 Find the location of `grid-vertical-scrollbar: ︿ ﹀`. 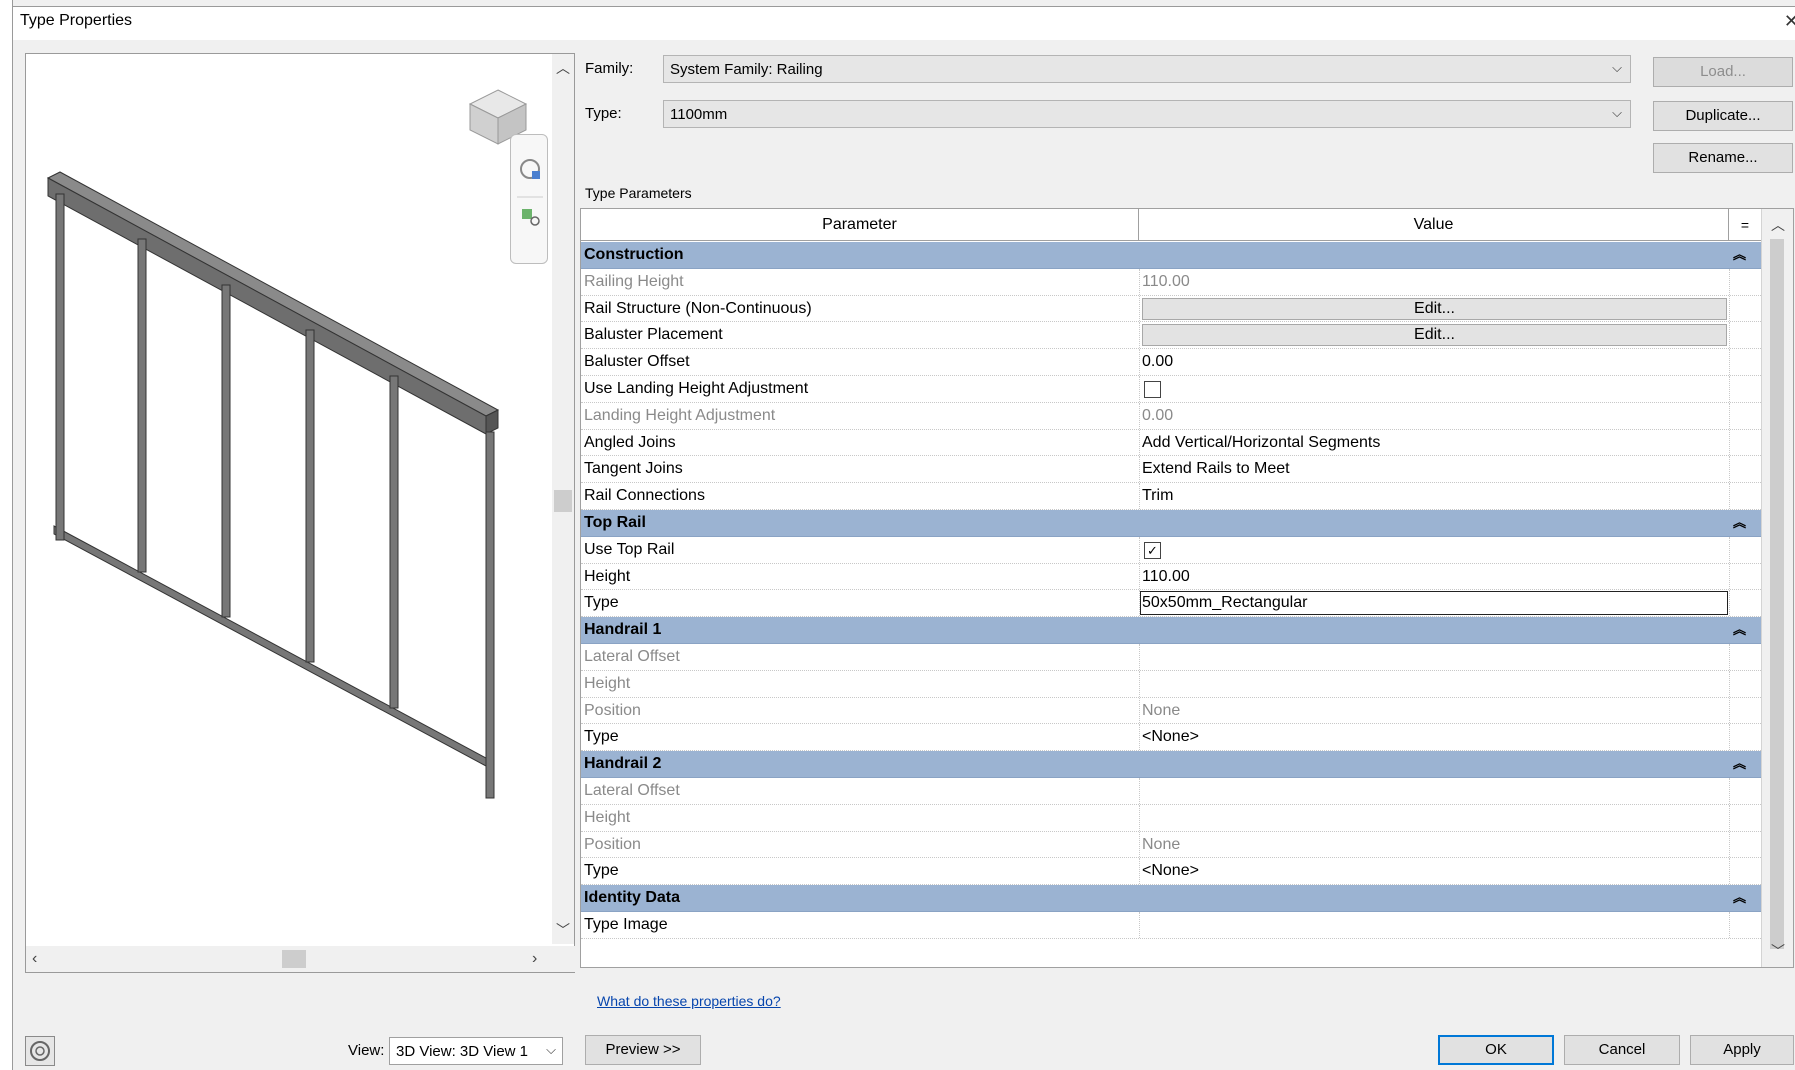

grid-vertical-scrollbar: ︿ ﹀ is located at coordinates (1777, 588).